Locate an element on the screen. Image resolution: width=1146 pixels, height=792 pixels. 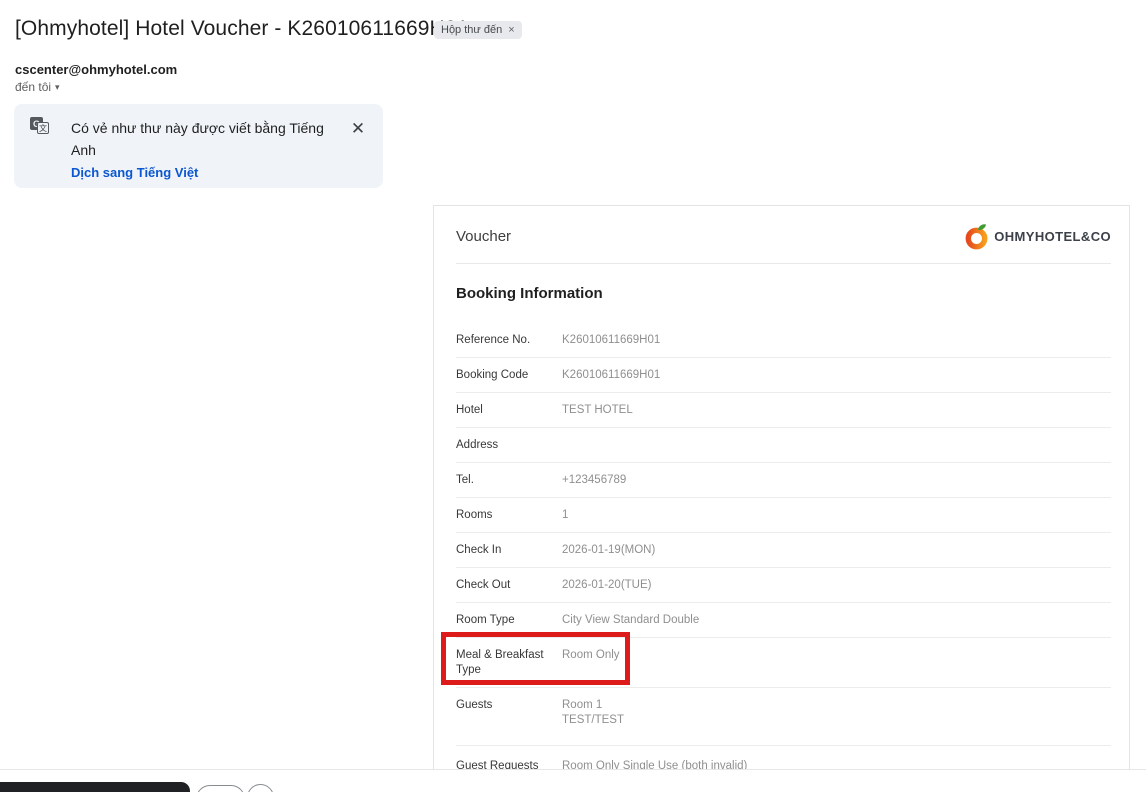
row-label: Booking Code is located at coordinates (492, 375).